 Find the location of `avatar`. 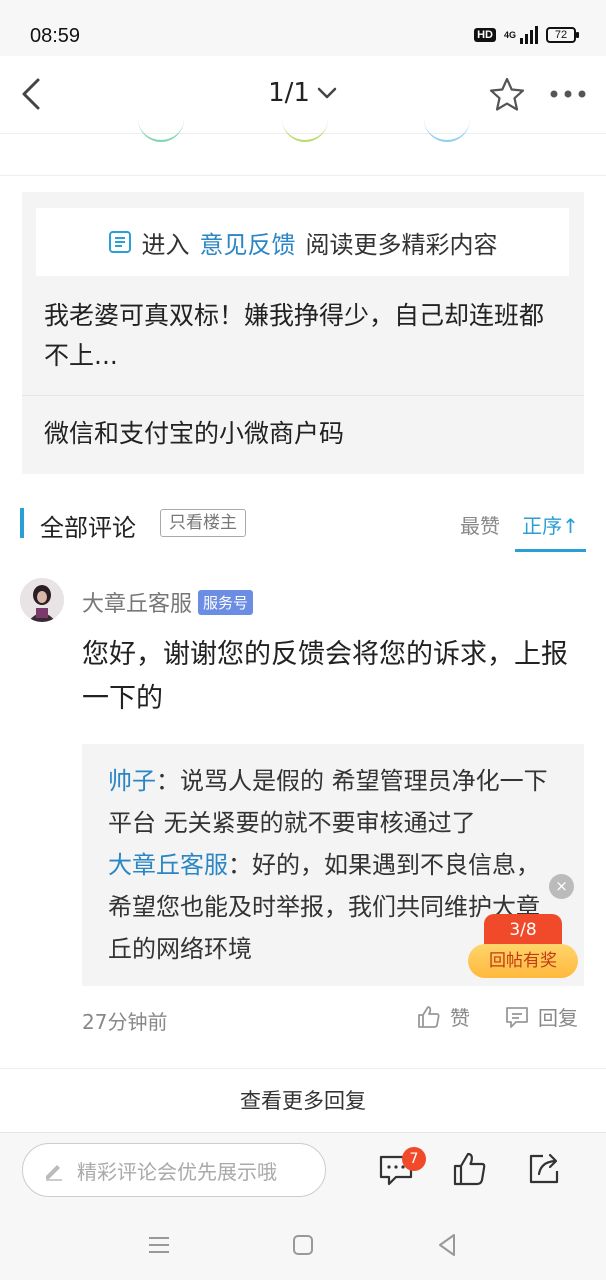

avatar is located at coordinates (42, 600).